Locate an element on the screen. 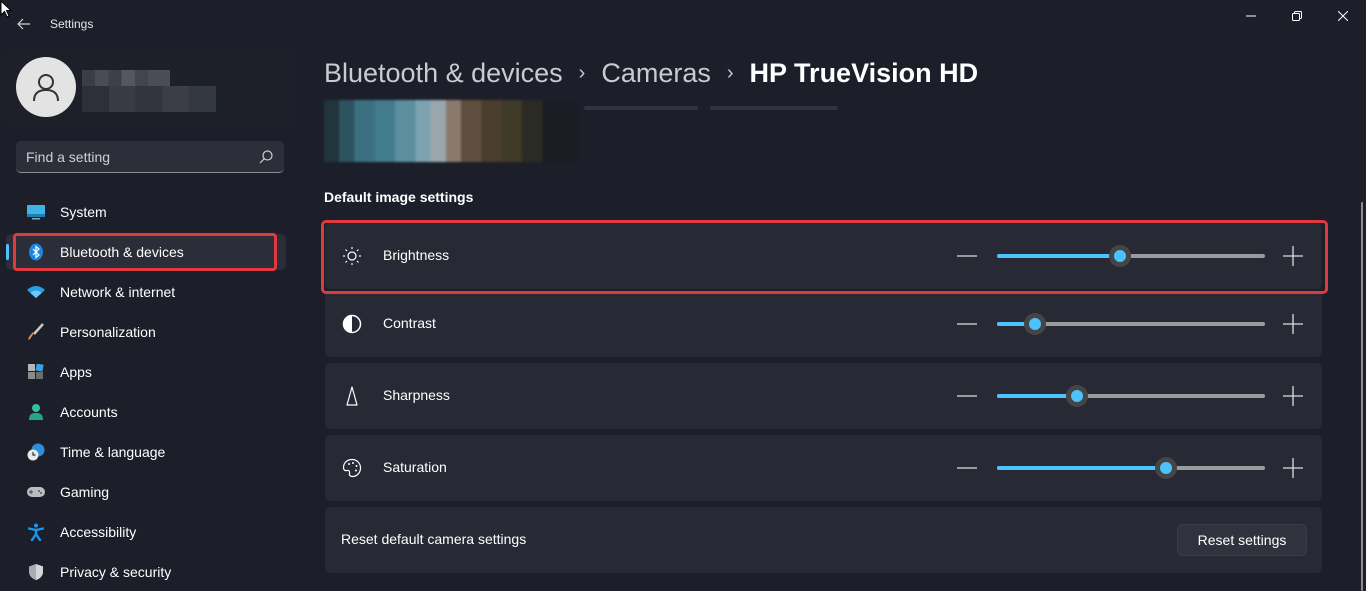 The image size is (1366, 591). breadcrumb-cameras: Cameras is located at coordinates (656, 73).